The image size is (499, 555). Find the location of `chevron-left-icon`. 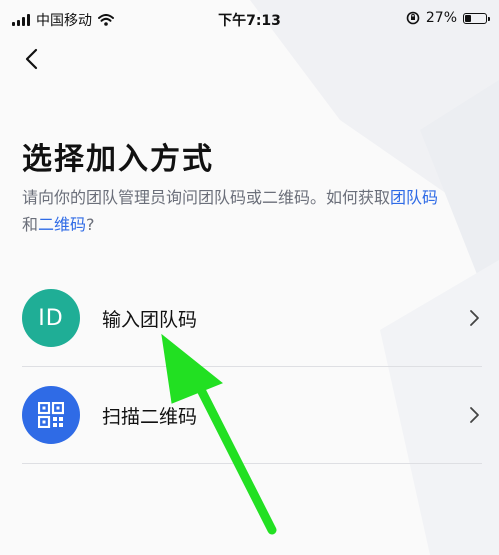

chevron-left-icon is located at coordinates (31, 59).